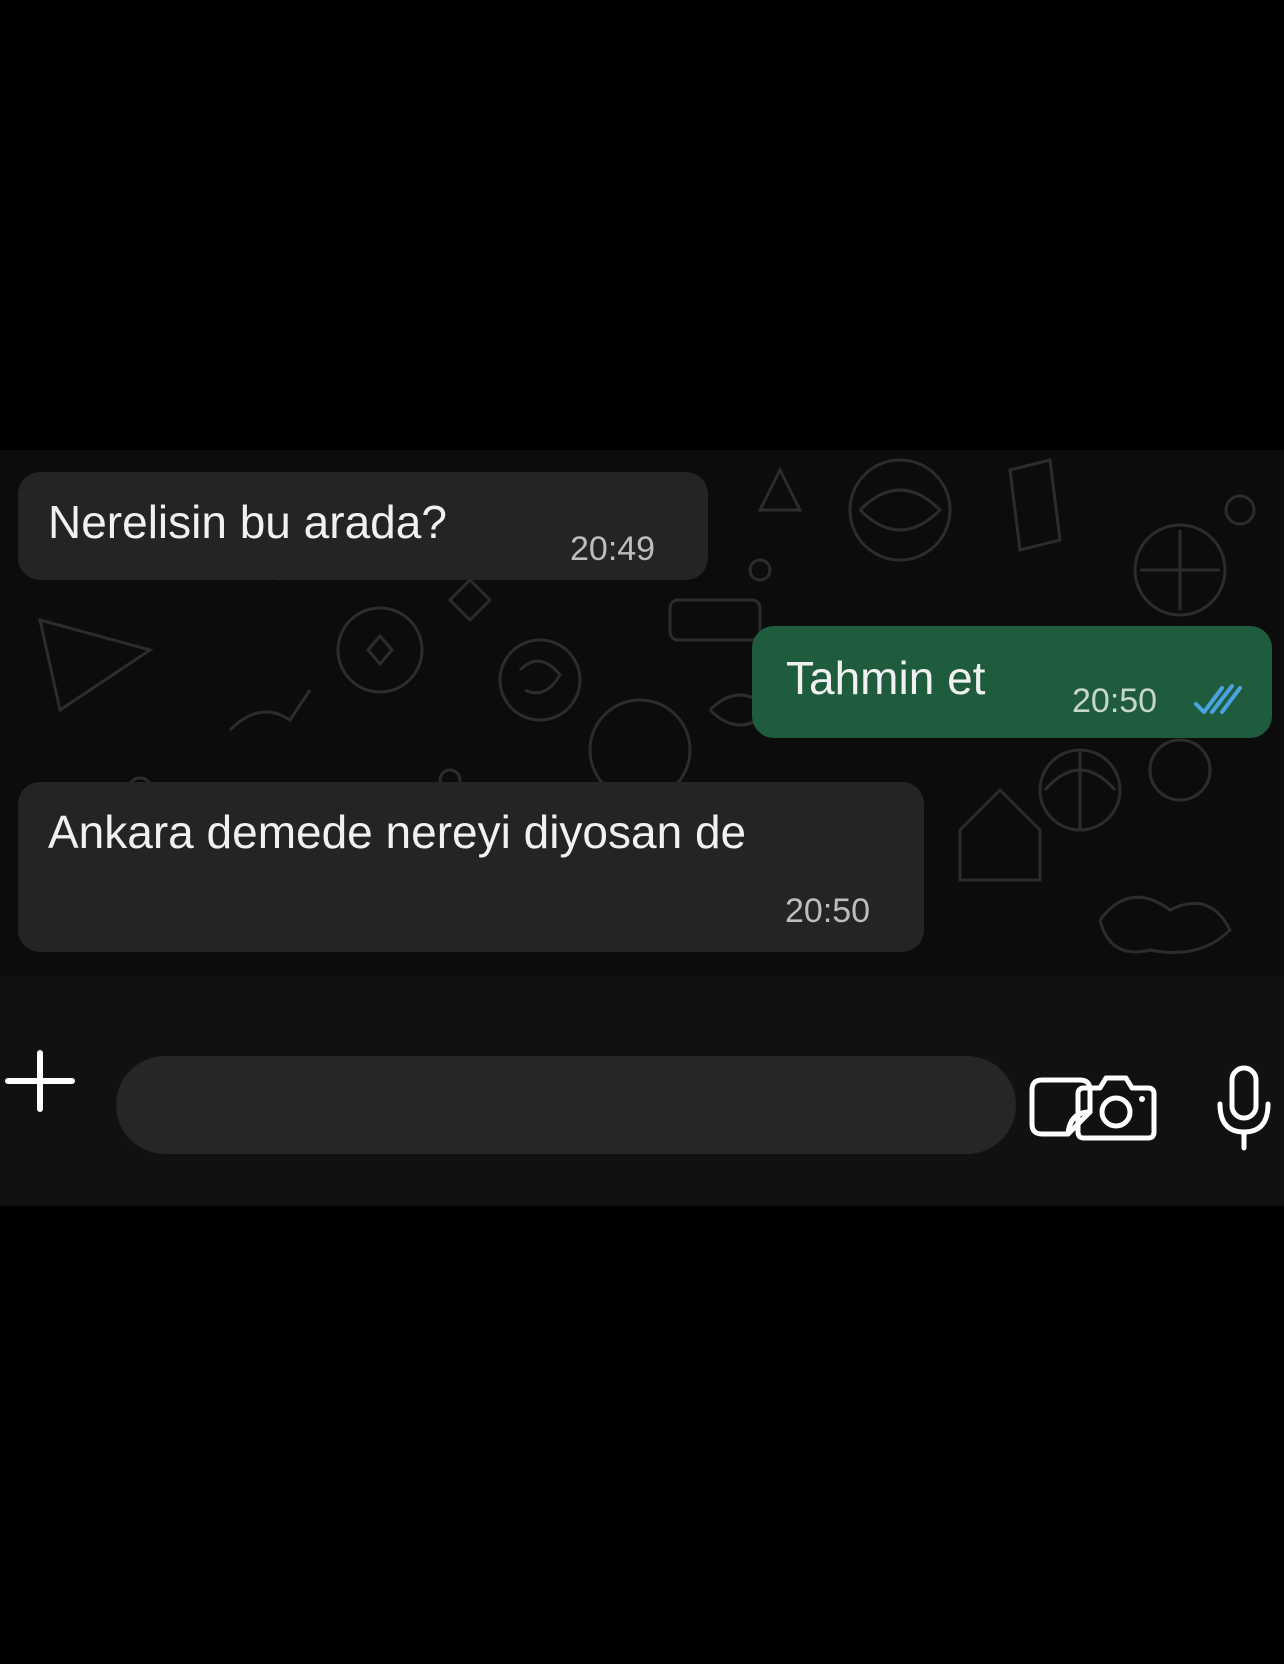  What do you see at coordinates (1218, 699) in the screenshot?
I see `read-receipt-icon` at bounding box center [1218, 699].